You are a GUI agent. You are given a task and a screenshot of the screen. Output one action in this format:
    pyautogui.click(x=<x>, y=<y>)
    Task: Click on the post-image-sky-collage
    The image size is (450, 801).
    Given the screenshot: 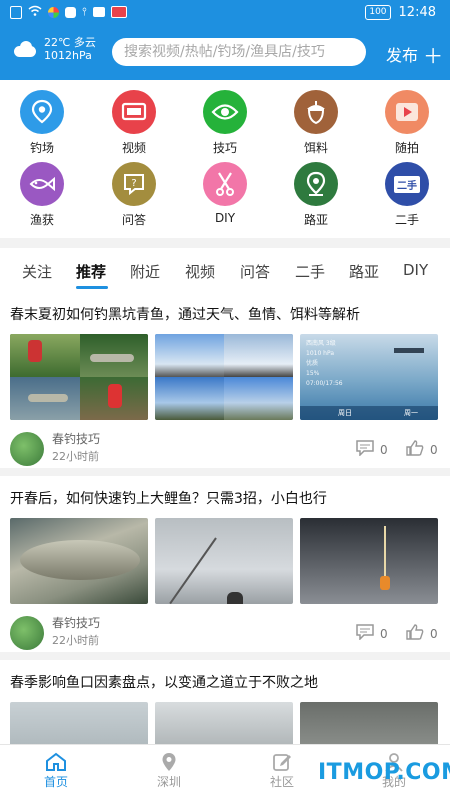 What is the action you would take?
    pyautogui.click(x=224, y=377)
    